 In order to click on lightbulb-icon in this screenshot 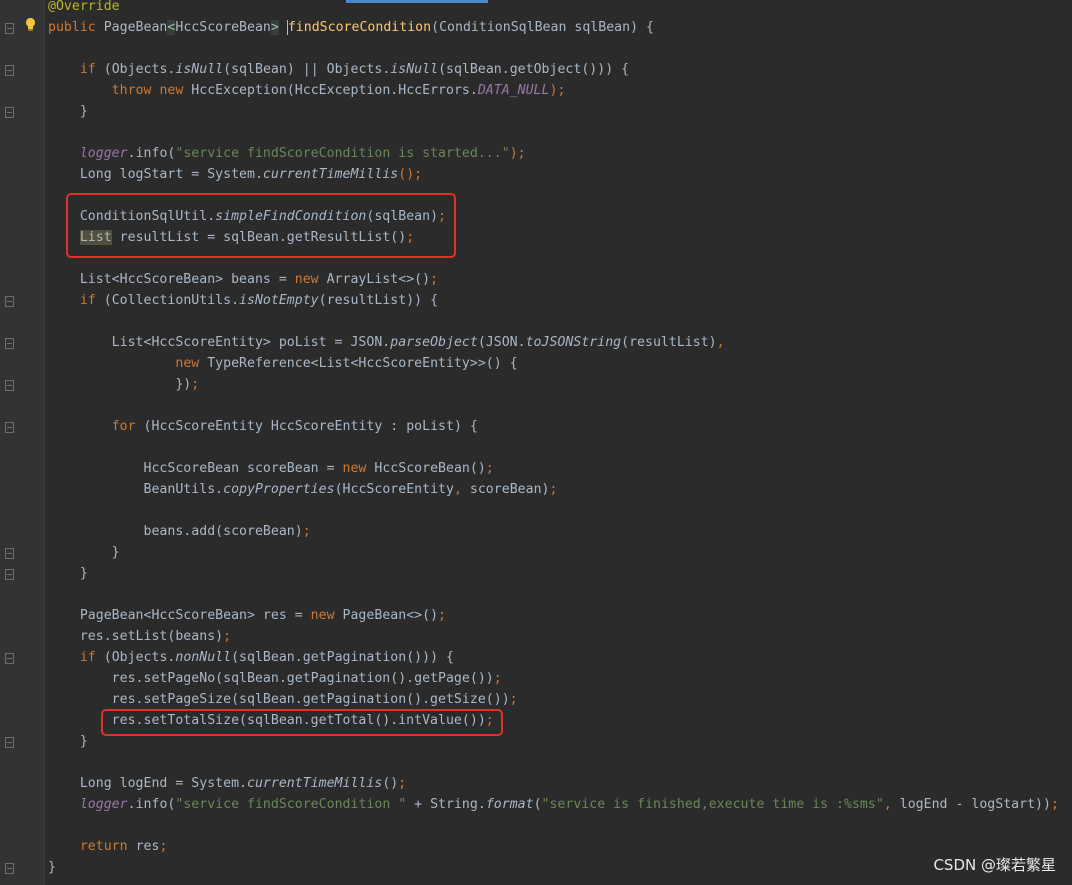, I will do `click(30, 26)`.